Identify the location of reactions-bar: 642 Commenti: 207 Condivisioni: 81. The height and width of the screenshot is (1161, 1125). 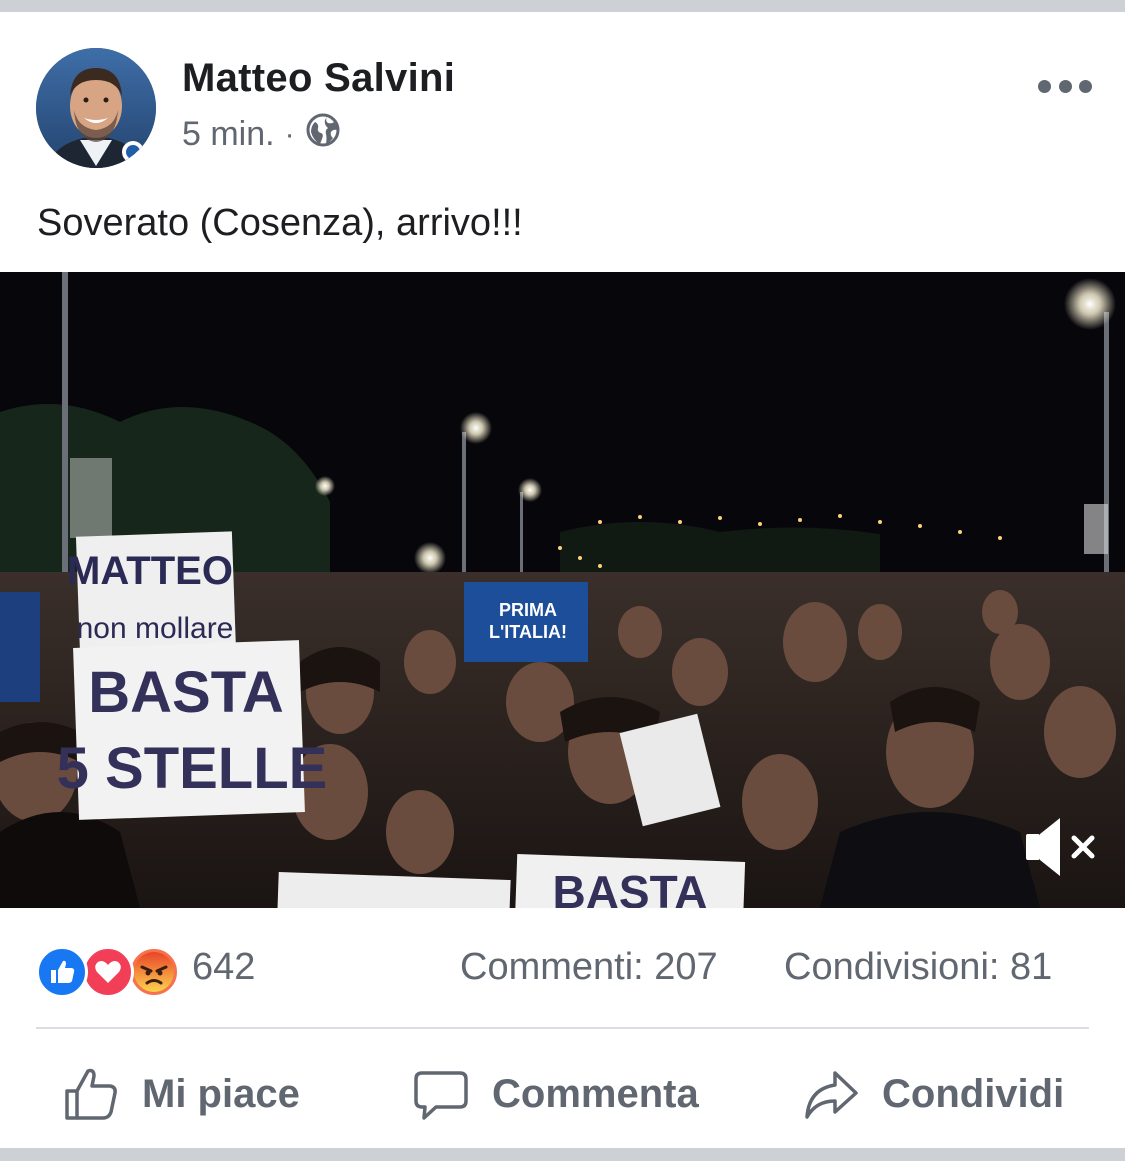
(562, 972).